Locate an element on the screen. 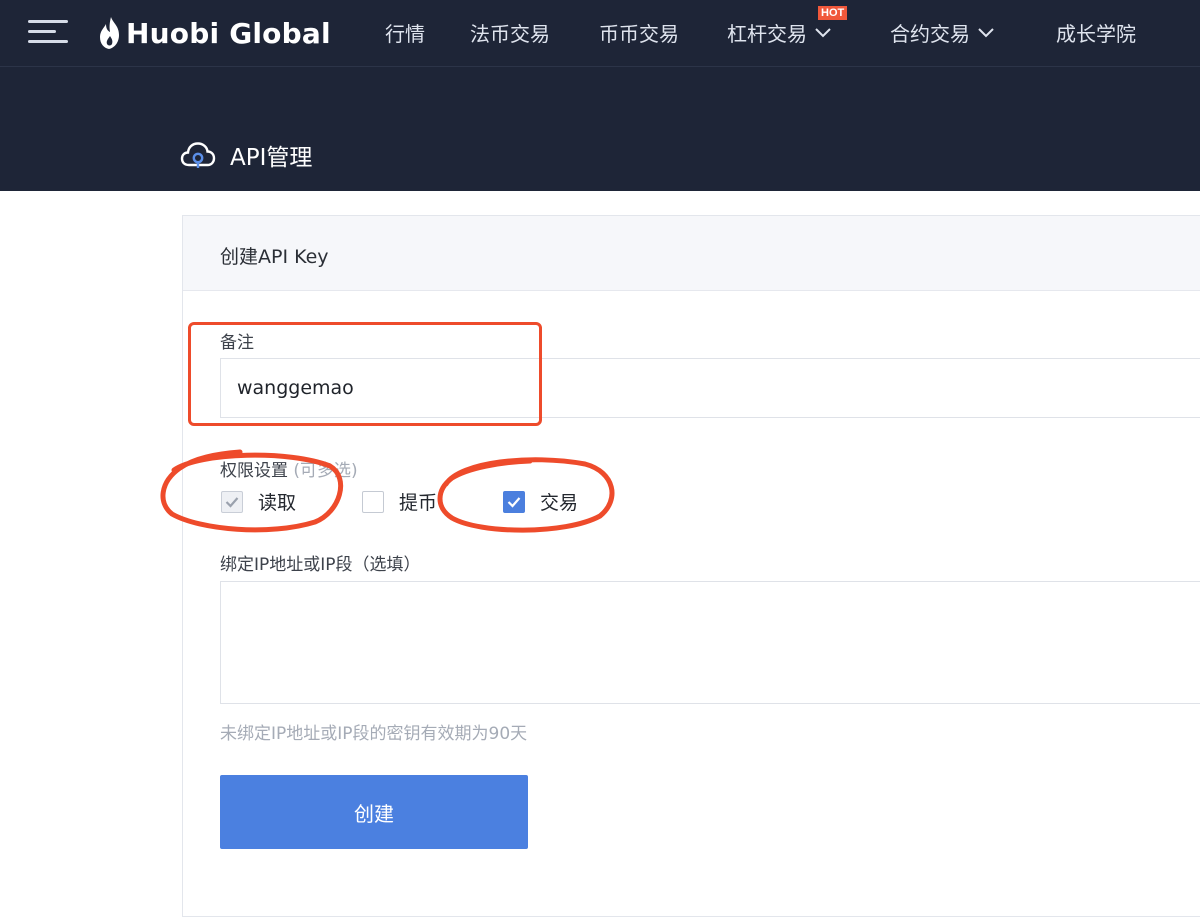 The height and width of the screenshot is (917, 1200). nav-academy: 成长学院 is located at coordinates (1096, 32).